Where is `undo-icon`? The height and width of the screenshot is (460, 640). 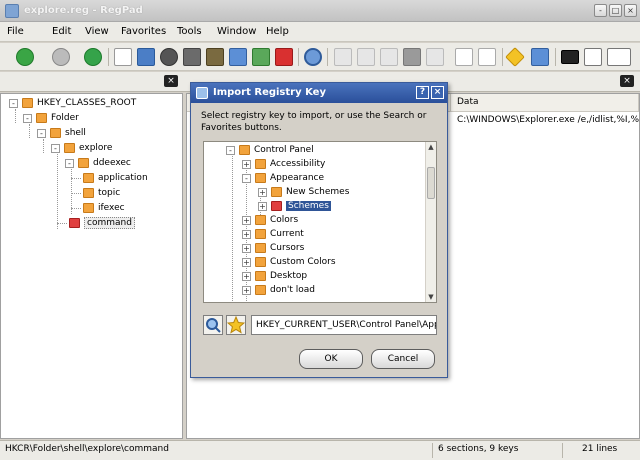
undo-icon is located at coordinates (435, 57).